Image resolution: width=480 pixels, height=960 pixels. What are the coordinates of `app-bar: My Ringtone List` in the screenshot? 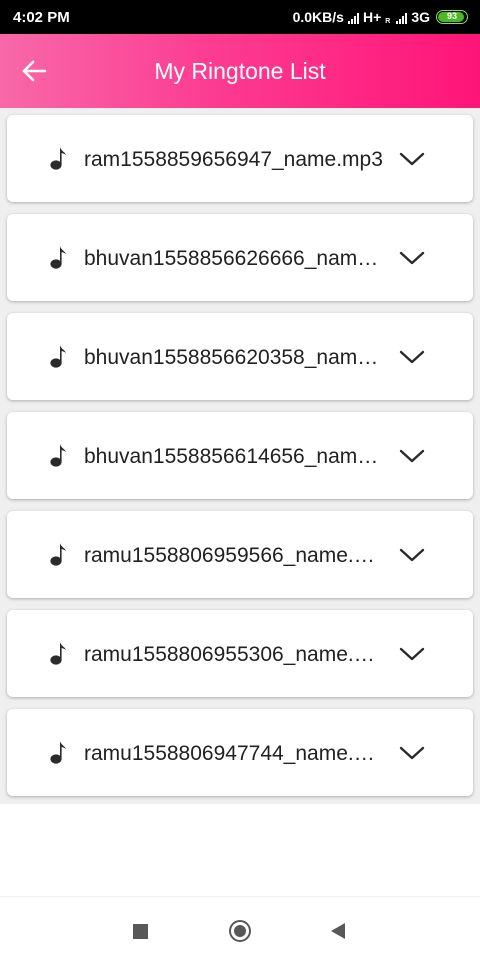 It's located at (240, 71).